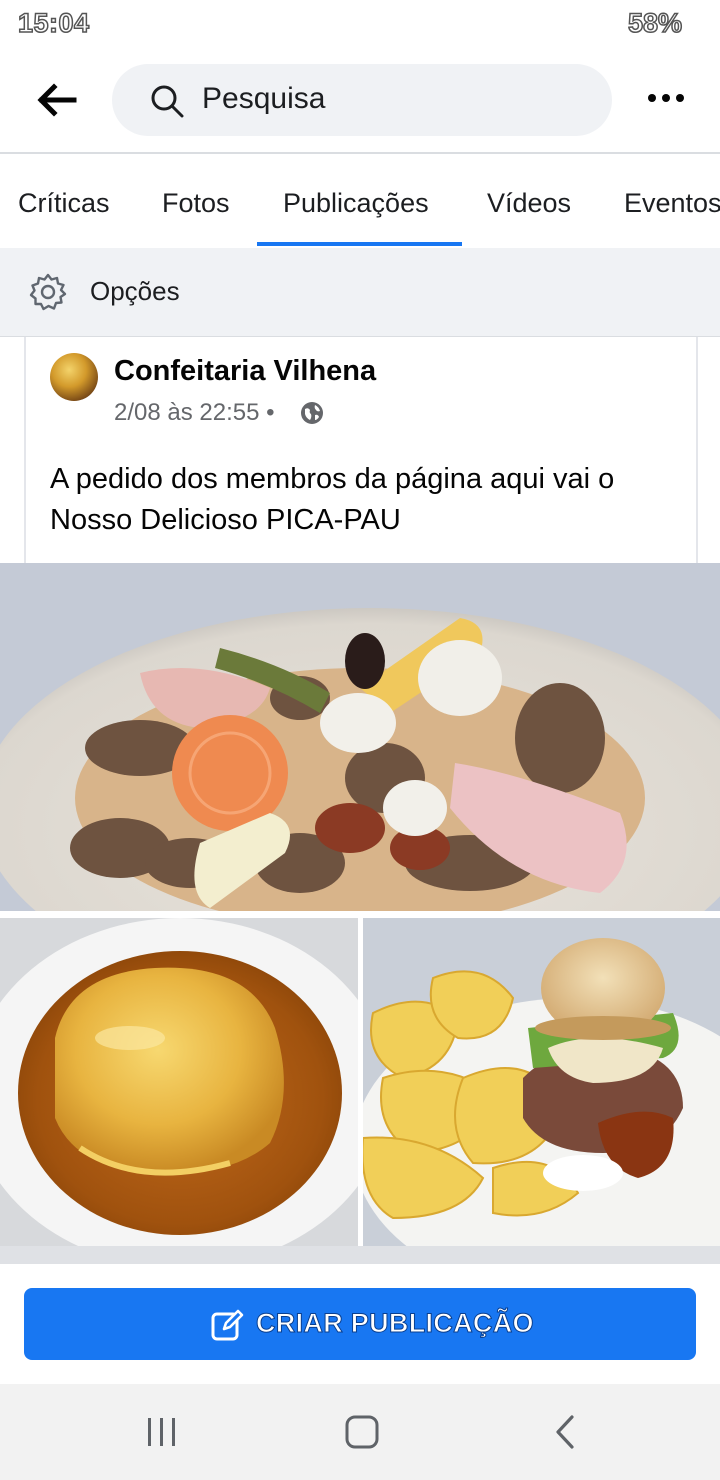 Image resolution: width=720 pixels, height=1480 pixels. I want to click on search-icon, so click(167, 101).